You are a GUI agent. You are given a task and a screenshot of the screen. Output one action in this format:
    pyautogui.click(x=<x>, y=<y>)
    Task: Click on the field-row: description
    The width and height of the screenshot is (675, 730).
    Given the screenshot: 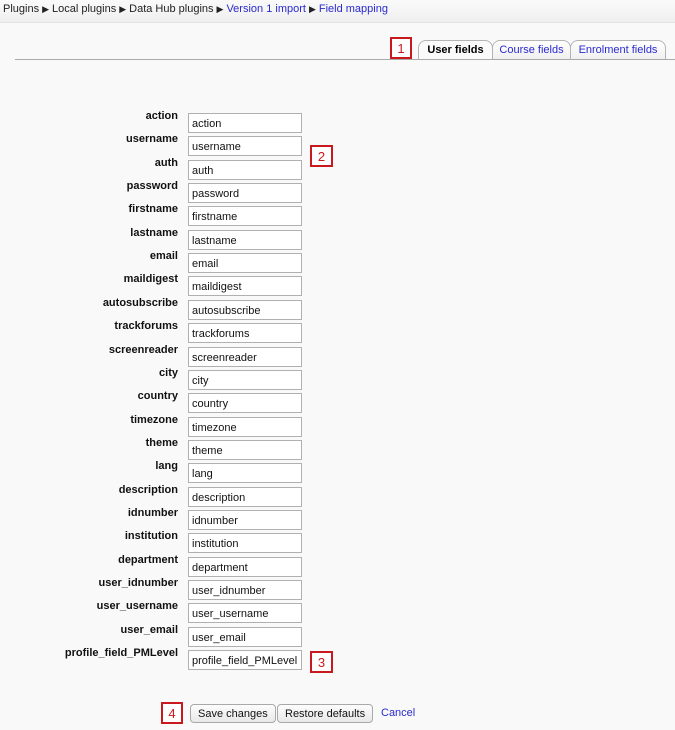 What is the action you would take?
    pyautogui.click(x=200, y=495)
    